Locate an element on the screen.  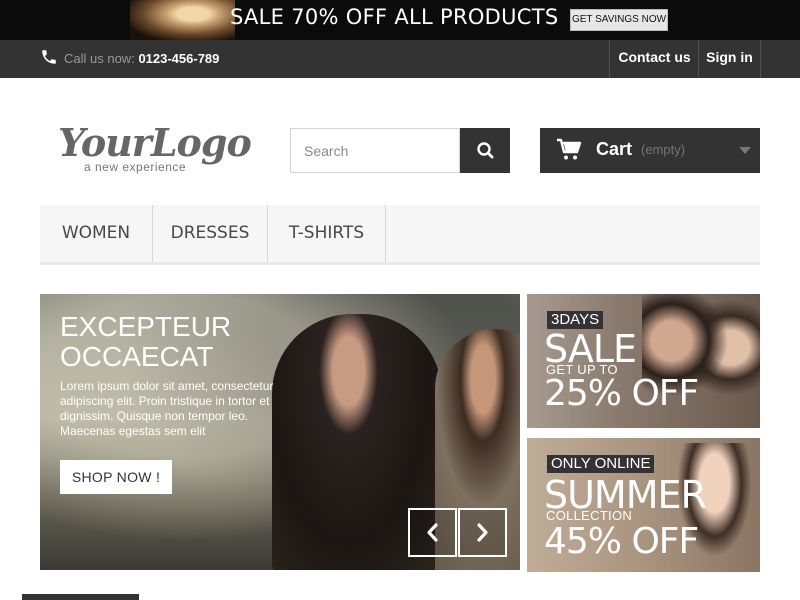
search-input is located at coordinates (375, 150).